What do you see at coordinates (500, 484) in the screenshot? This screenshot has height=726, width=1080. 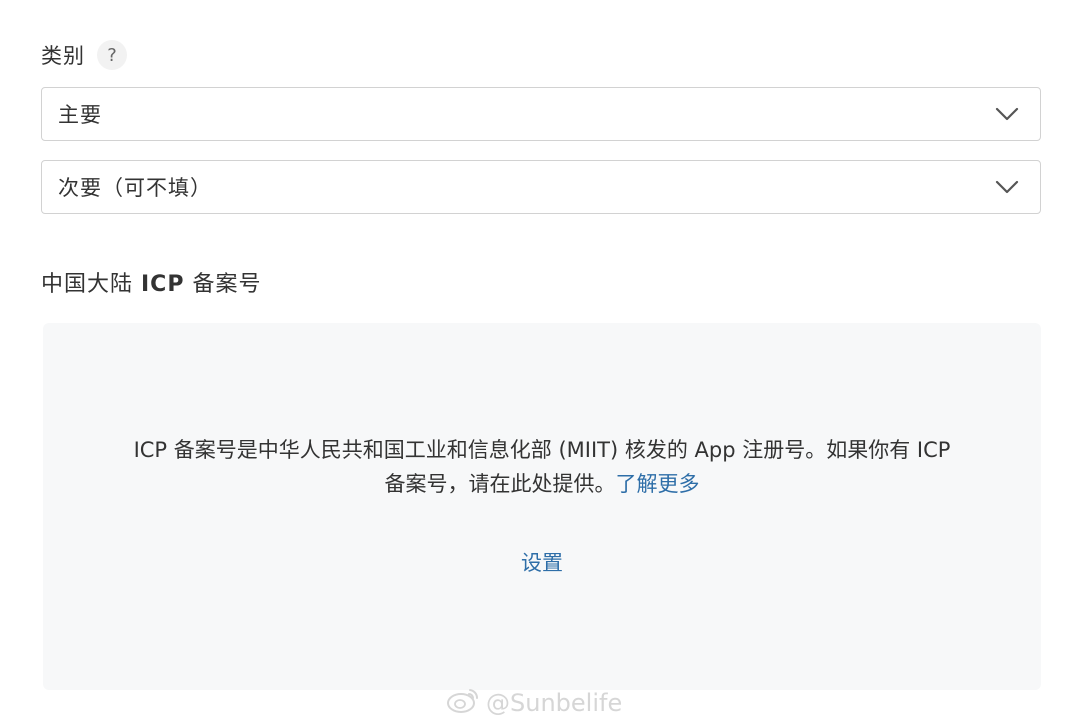 I see `icp-description-line2: 备案号，请在此处提供。` at bounding box center [500, 484].